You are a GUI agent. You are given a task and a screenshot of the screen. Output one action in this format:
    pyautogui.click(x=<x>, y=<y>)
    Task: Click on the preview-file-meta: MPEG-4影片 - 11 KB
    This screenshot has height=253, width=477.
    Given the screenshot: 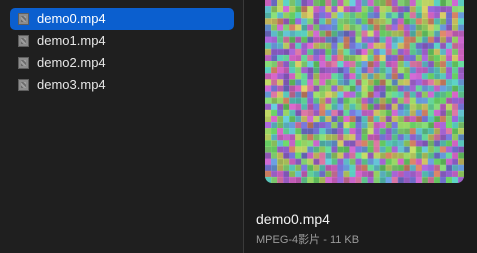 What is the action you would take?
    pyautogui.click(x=308, y=240)
    